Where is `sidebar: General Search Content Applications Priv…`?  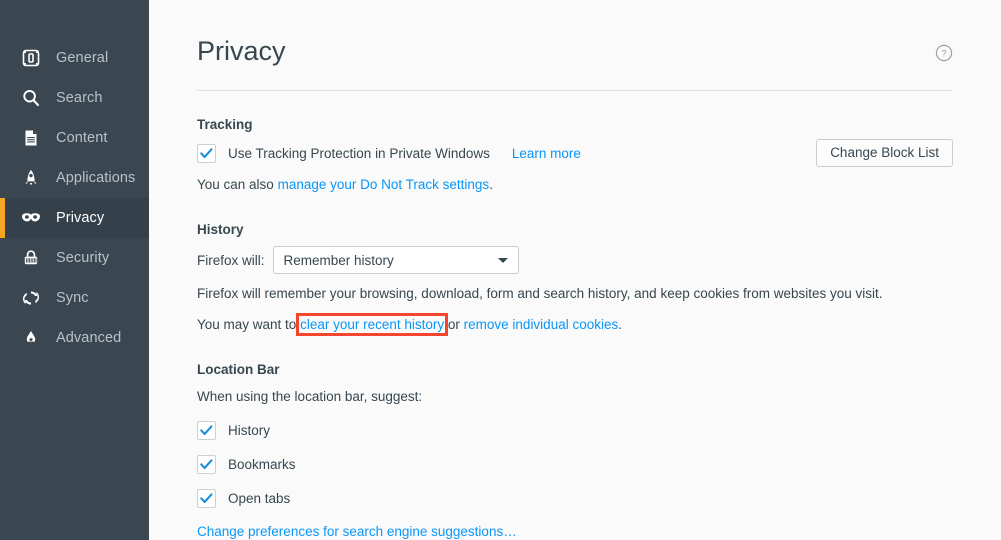 sidebar: General Search Content Applications Priv… is located at coordinates (74, 270).